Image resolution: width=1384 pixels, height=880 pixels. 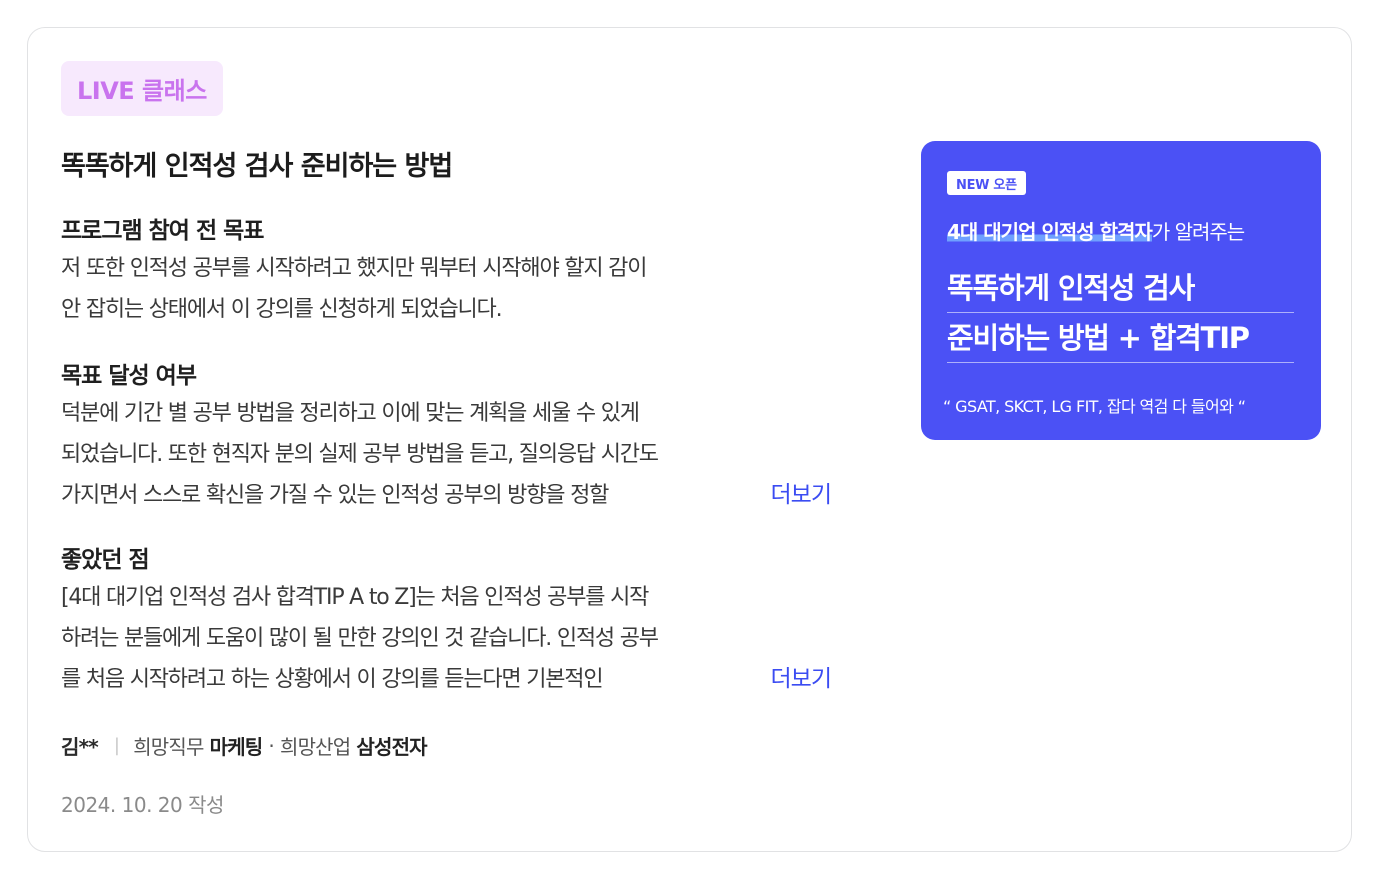 I want to click on review-date: 2024. 10. 20 작성, so click(x=142, y=805).